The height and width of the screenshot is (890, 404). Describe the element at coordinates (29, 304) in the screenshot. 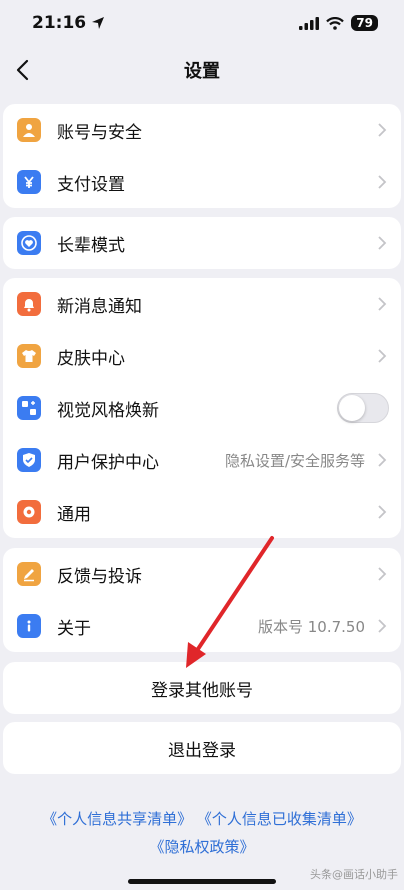

I see `bell-icon` at that location.